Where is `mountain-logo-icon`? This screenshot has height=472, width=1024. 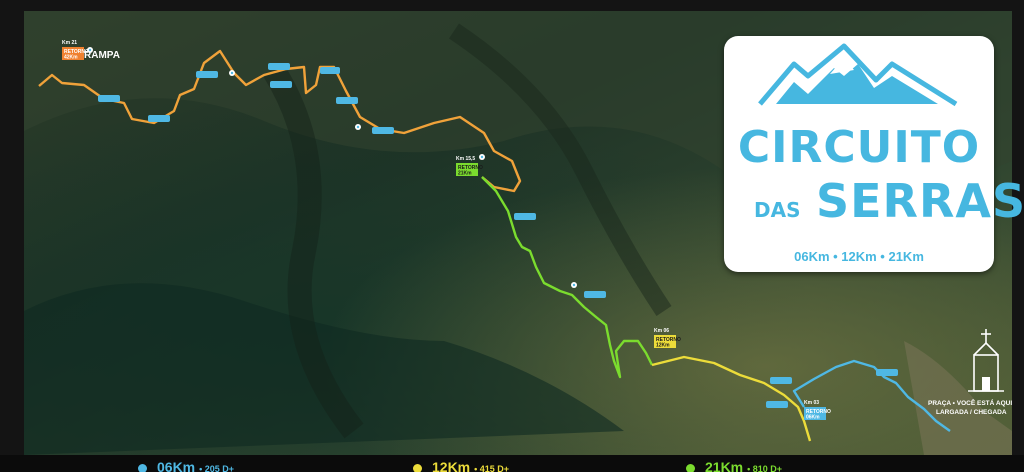
mountain-logo-icon is located at coordinates (858, 75).